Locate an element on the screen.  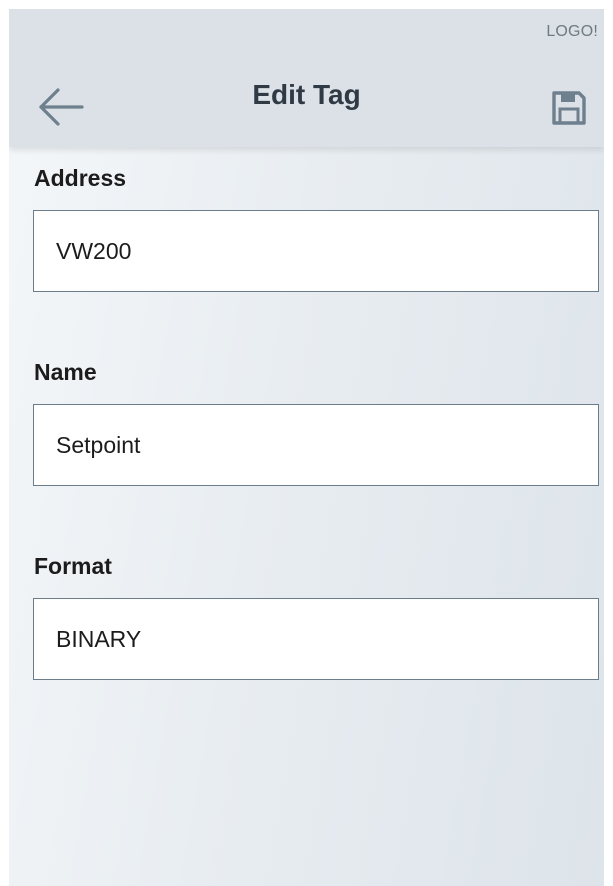
logo-text: LOGO! is located at coordinates (572, 31).